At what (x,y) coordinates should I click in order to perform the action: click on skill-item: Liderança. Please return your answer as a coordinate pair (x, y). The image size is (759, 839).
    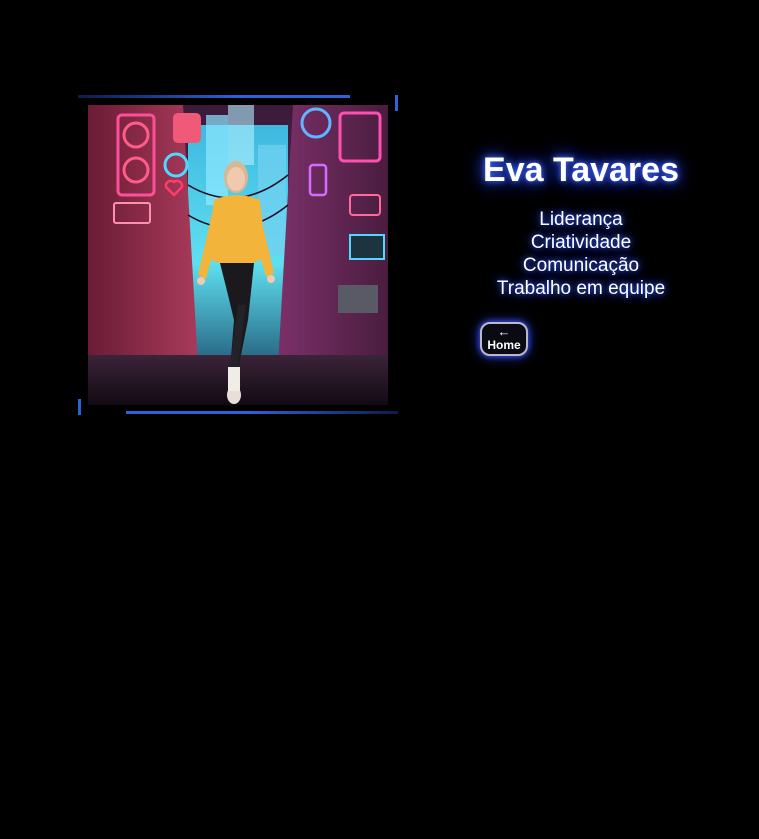
    Looking at the image, I should click on (581, 219).